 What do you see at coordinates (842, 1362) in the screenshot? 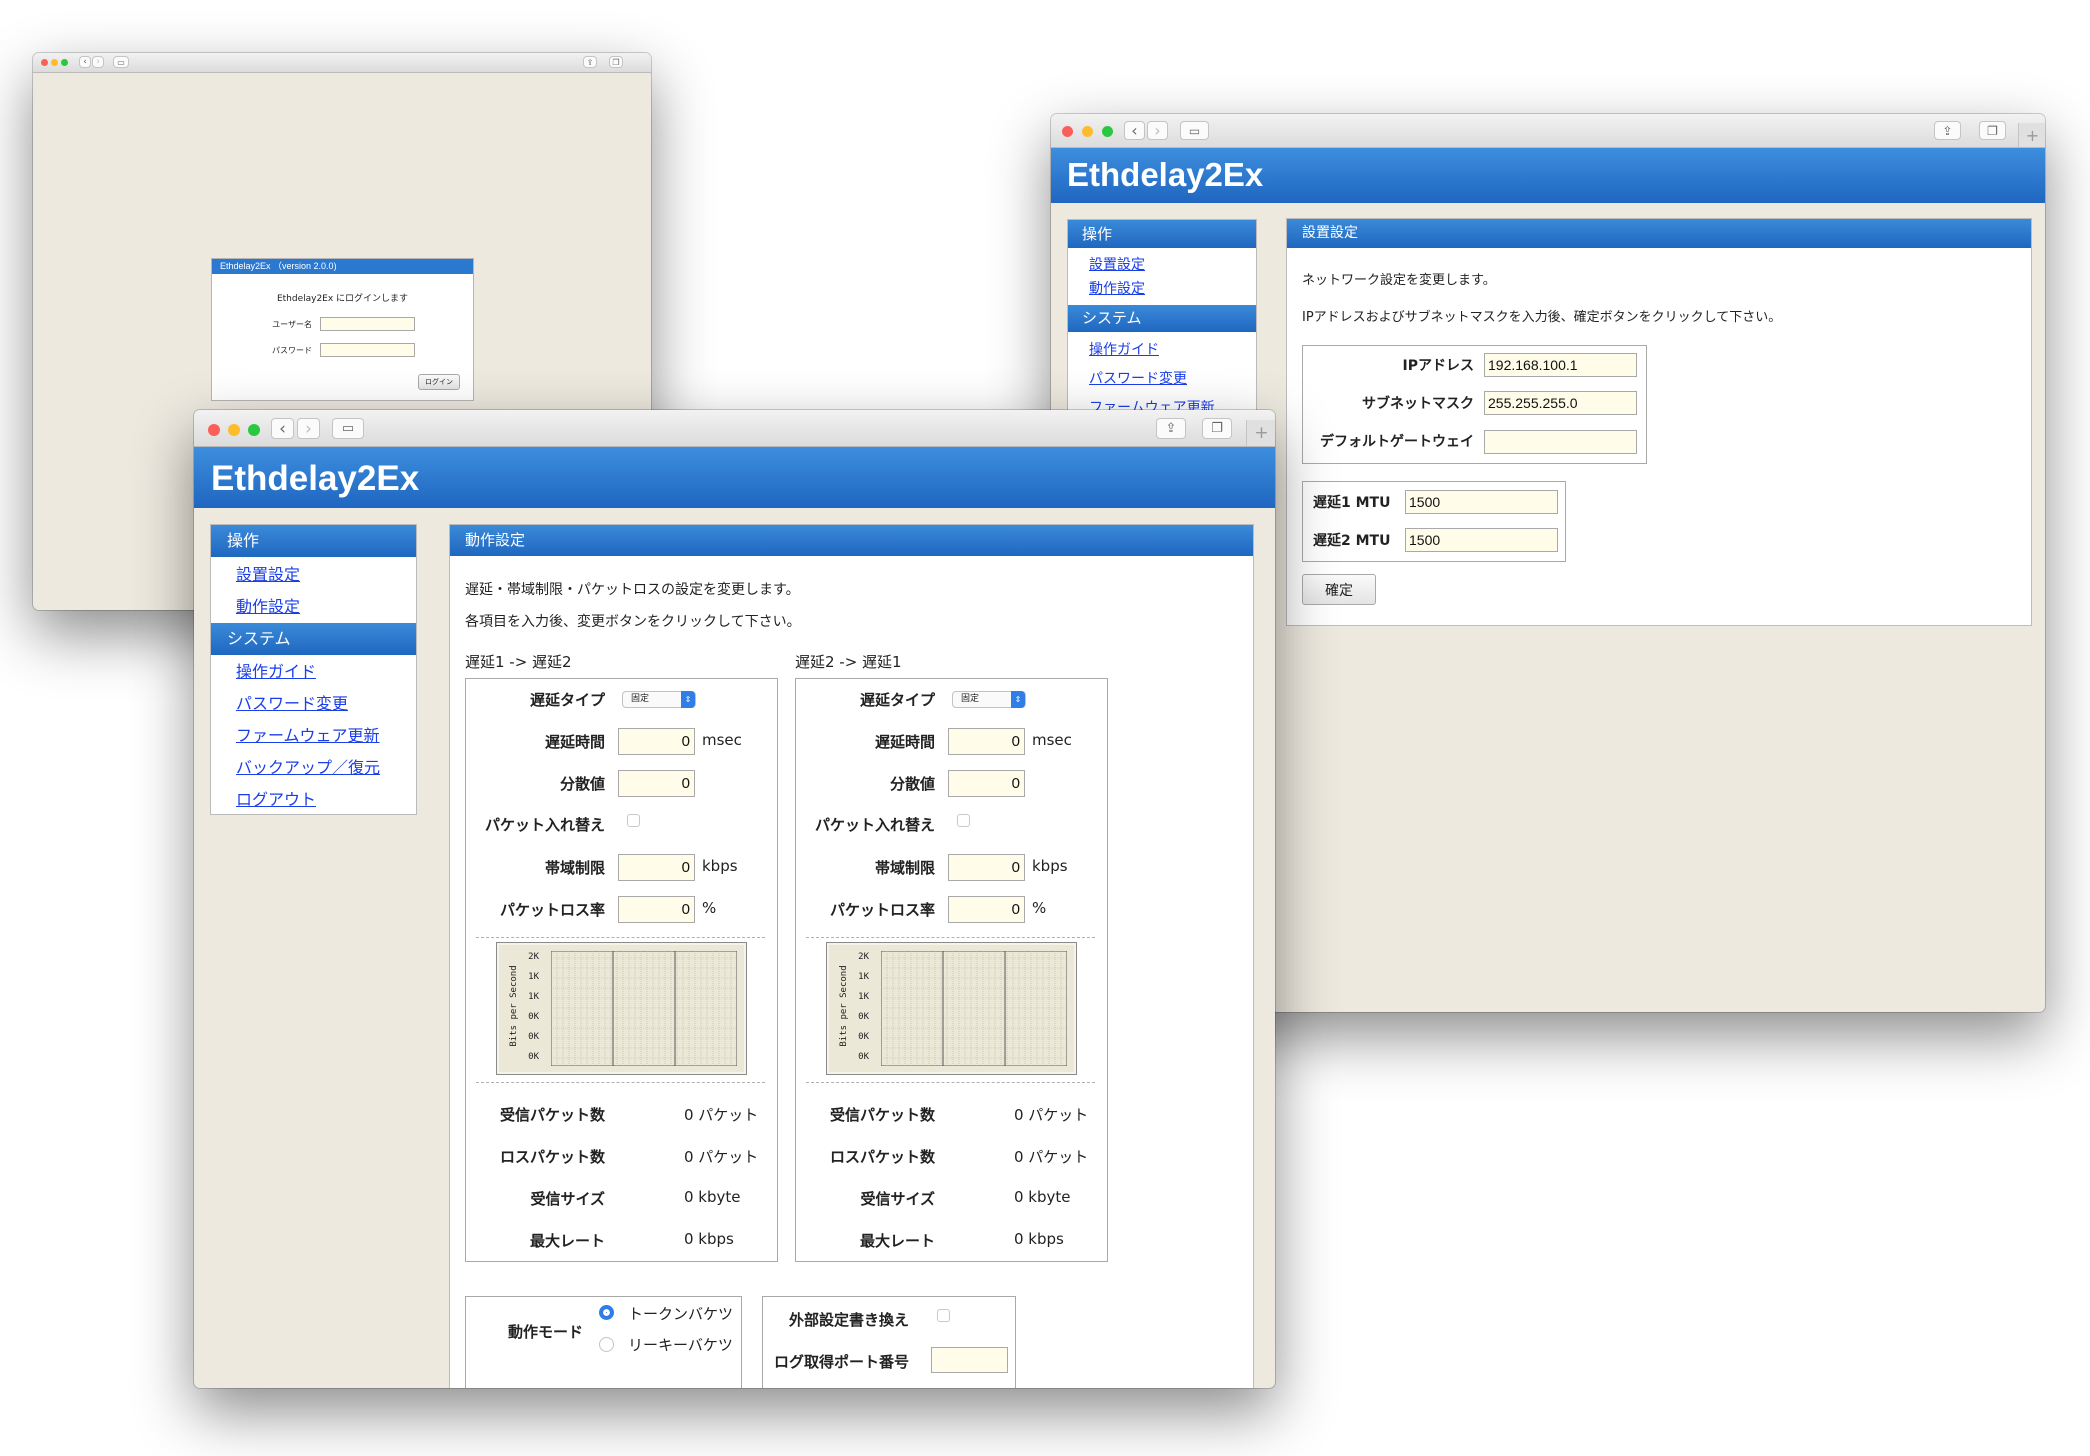
I see `log-port-label: ログ取得ポート番号` at bounding box center [842, 1362].